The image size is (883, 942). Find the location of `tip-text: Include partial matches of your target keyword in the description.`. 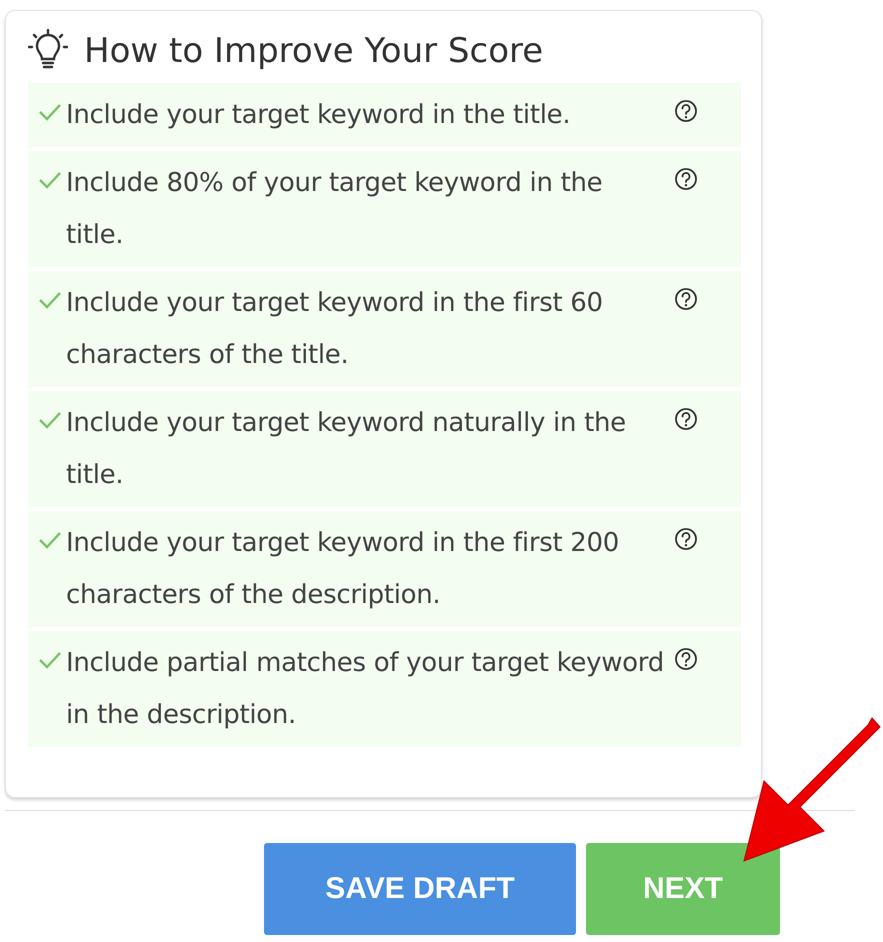

tip-text: Include partial matches of your target keyword in the description. is located at coordinates (365, 689).